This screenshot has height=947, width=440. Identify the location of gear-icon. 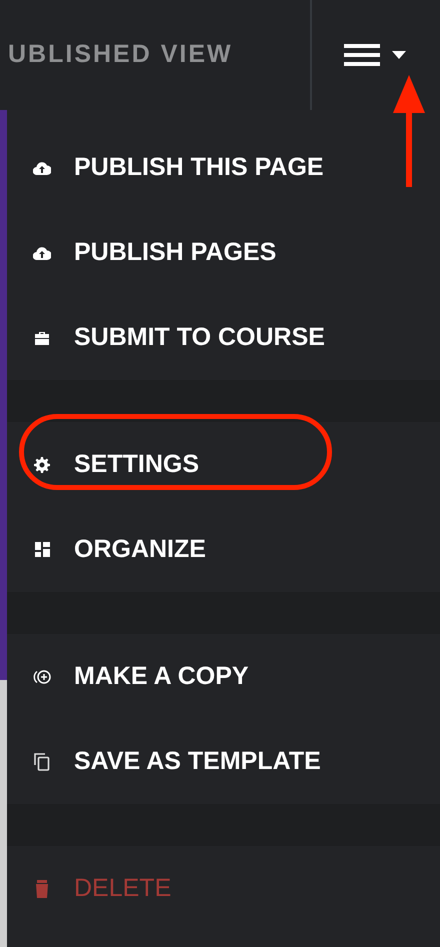
(42, 464).